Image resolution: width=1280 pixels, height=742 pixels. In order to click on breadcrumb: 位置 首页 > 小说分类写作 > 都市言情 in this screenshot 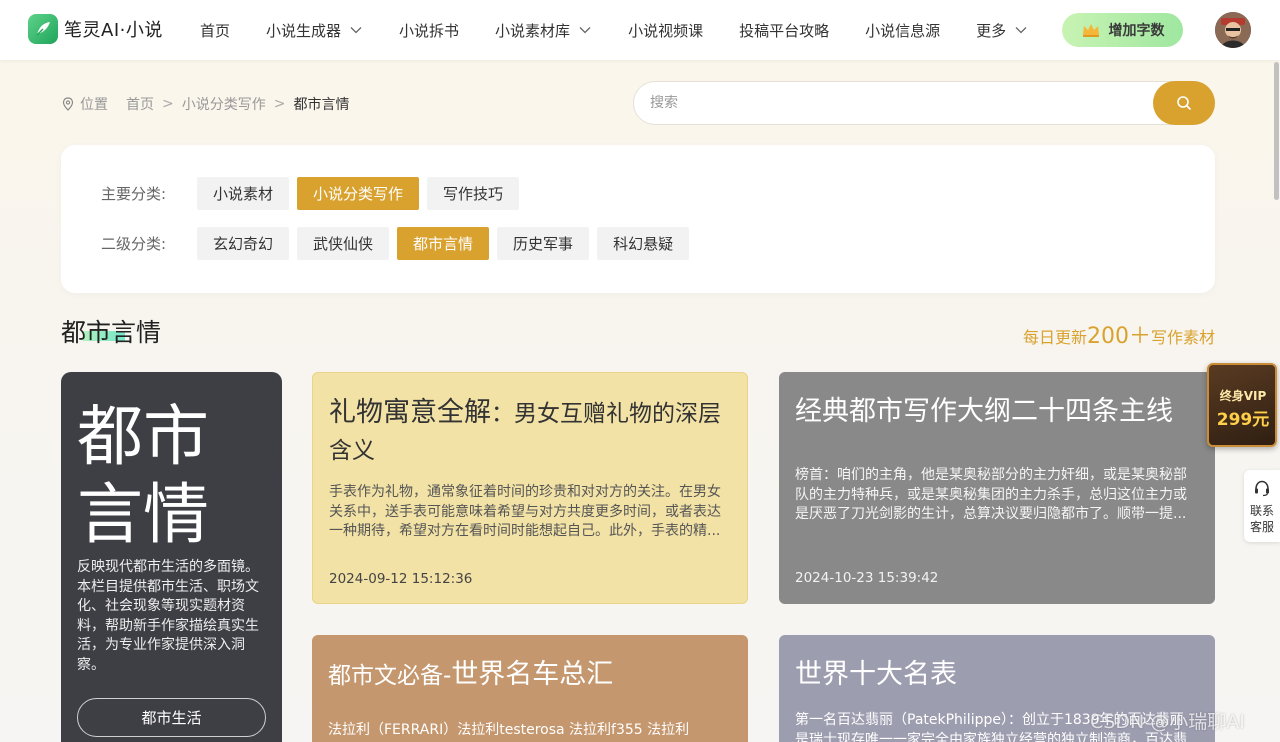, I will do `click(205, 104)`.